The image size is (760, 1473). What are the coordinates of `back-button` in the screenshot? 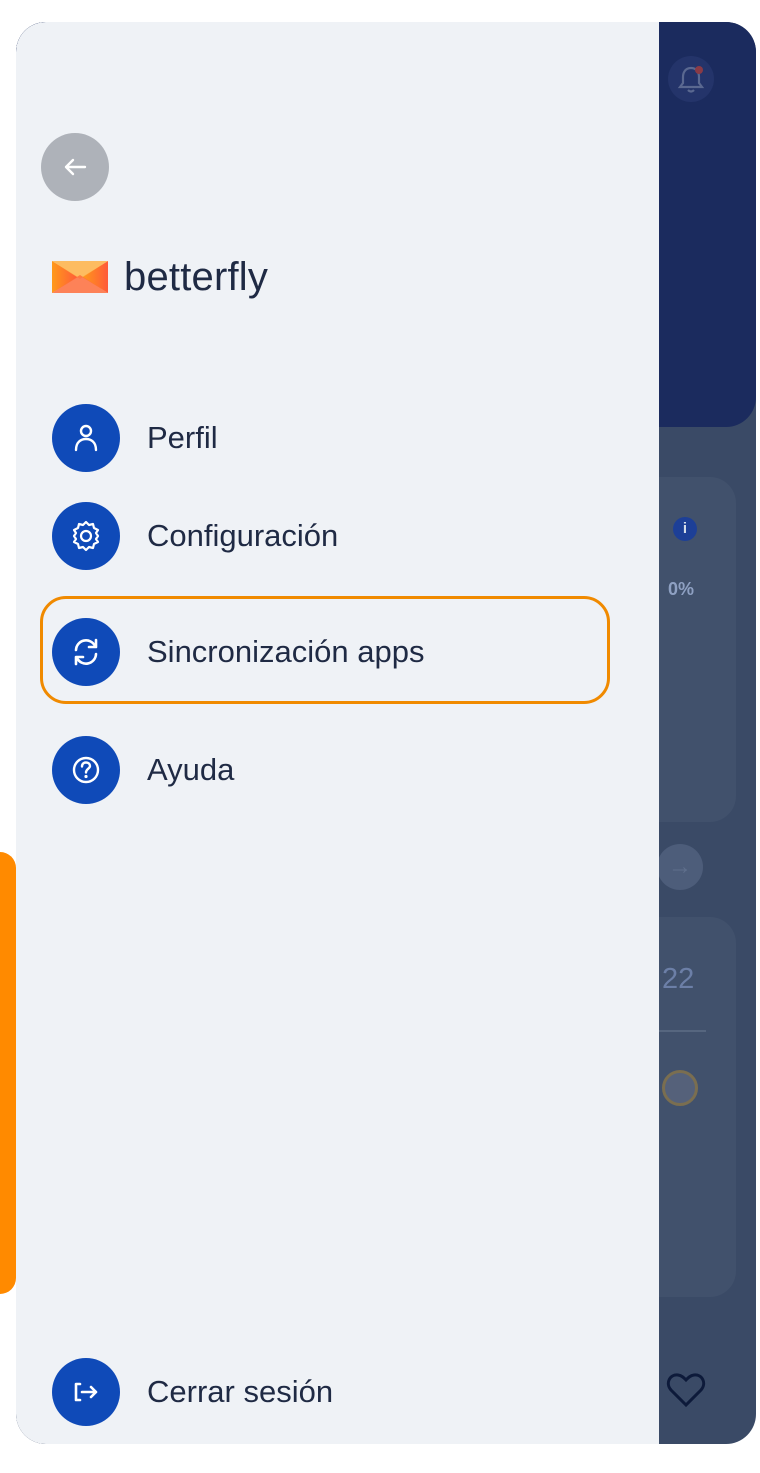 It's located at (75, 167).